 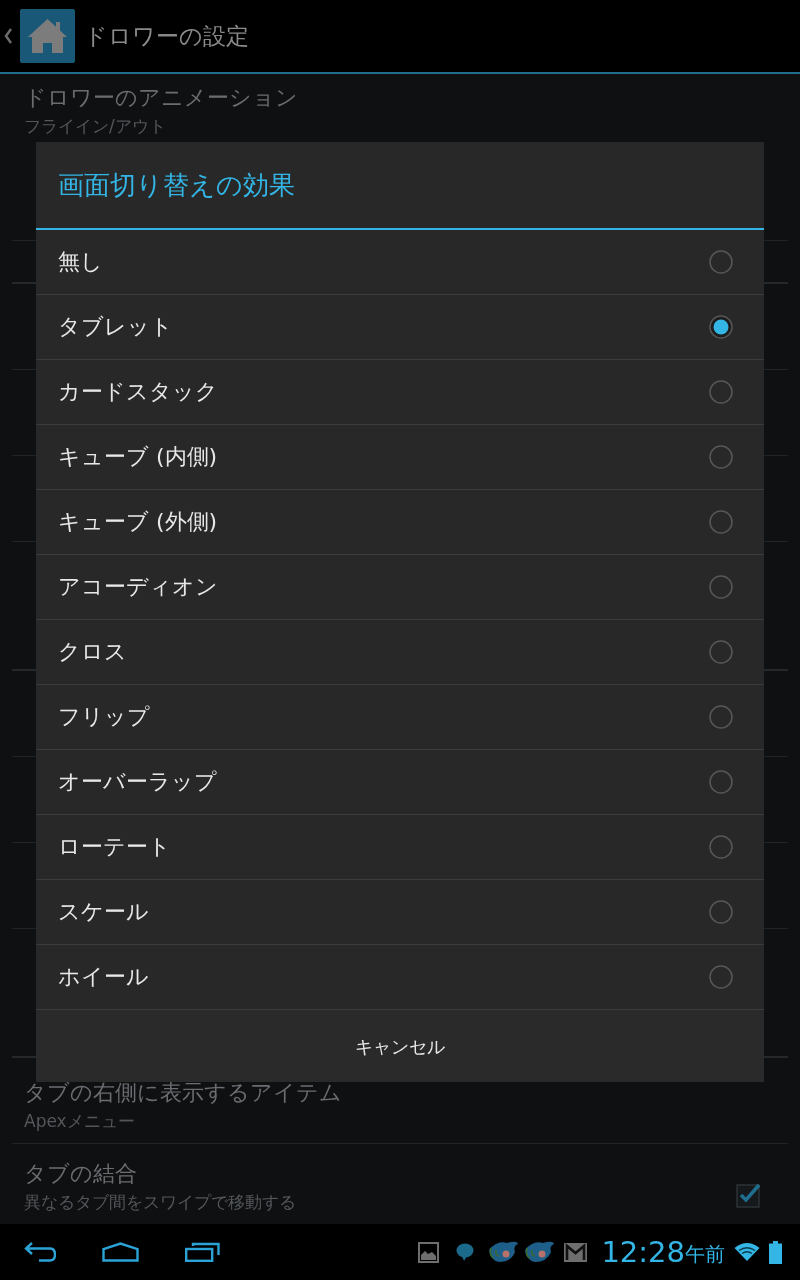 What do you see at coordinates (166, 36) in the screenshot?
I see `screen-title: ドロワーの設定` at bounding box center [166, 36].